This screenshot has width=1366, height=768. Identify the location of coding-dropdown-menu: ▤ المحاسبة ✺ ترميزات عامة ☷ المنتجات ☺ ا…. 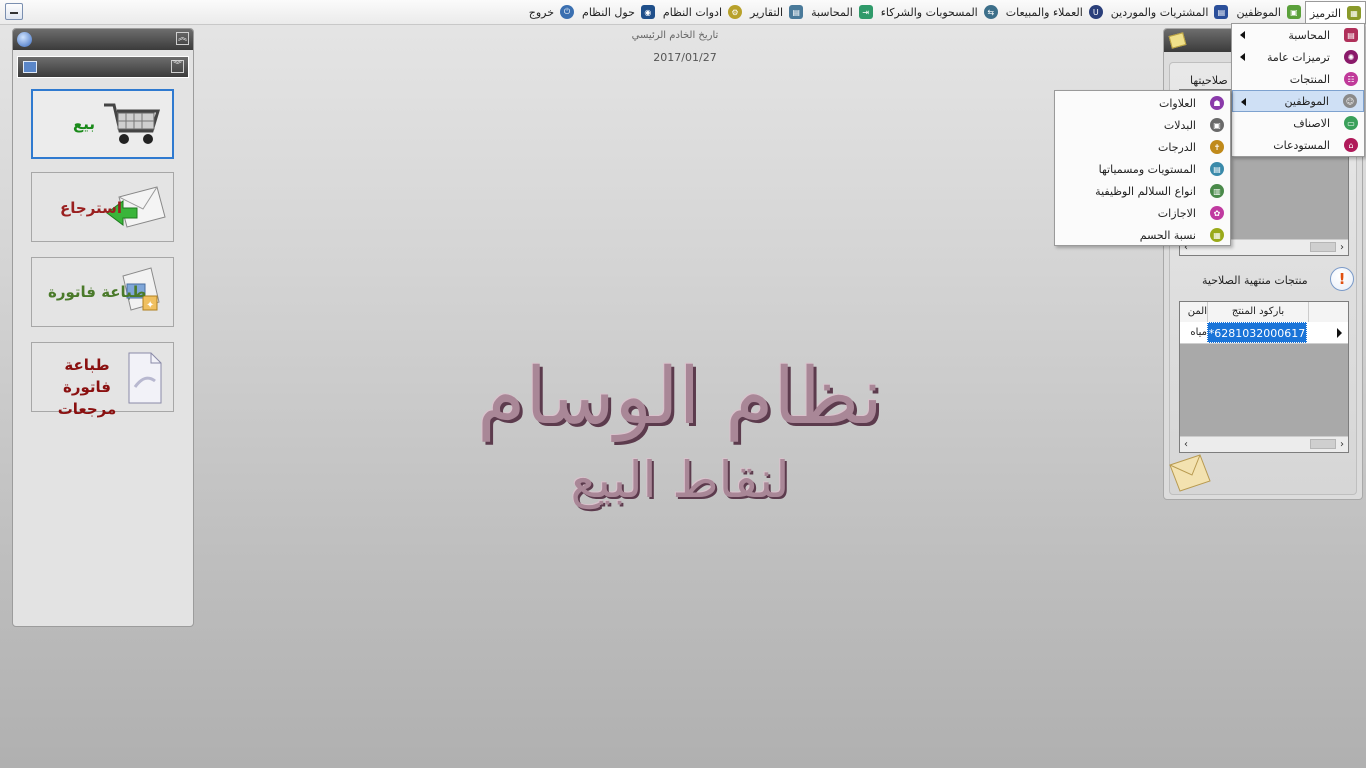
(1298, 90).